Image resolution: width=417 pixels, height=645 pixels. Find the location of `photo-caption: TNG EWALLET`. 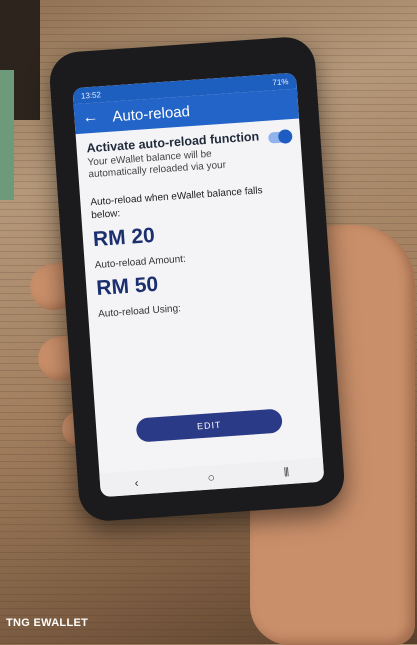

photo-caption: TNG EWALLET is located at coordinates (47, 623).